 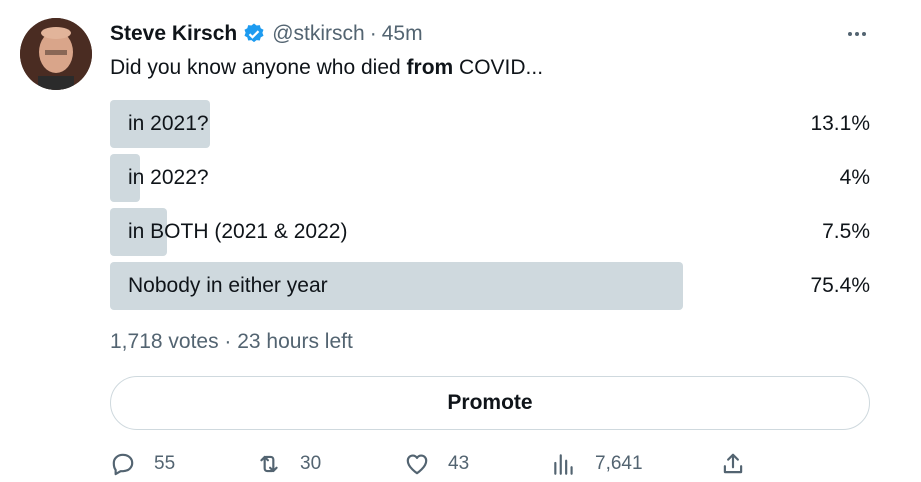 What do you see at coordinates (459, 463) in the screenshot?
I see `like-count: 43` at bounding box center [459, 463].